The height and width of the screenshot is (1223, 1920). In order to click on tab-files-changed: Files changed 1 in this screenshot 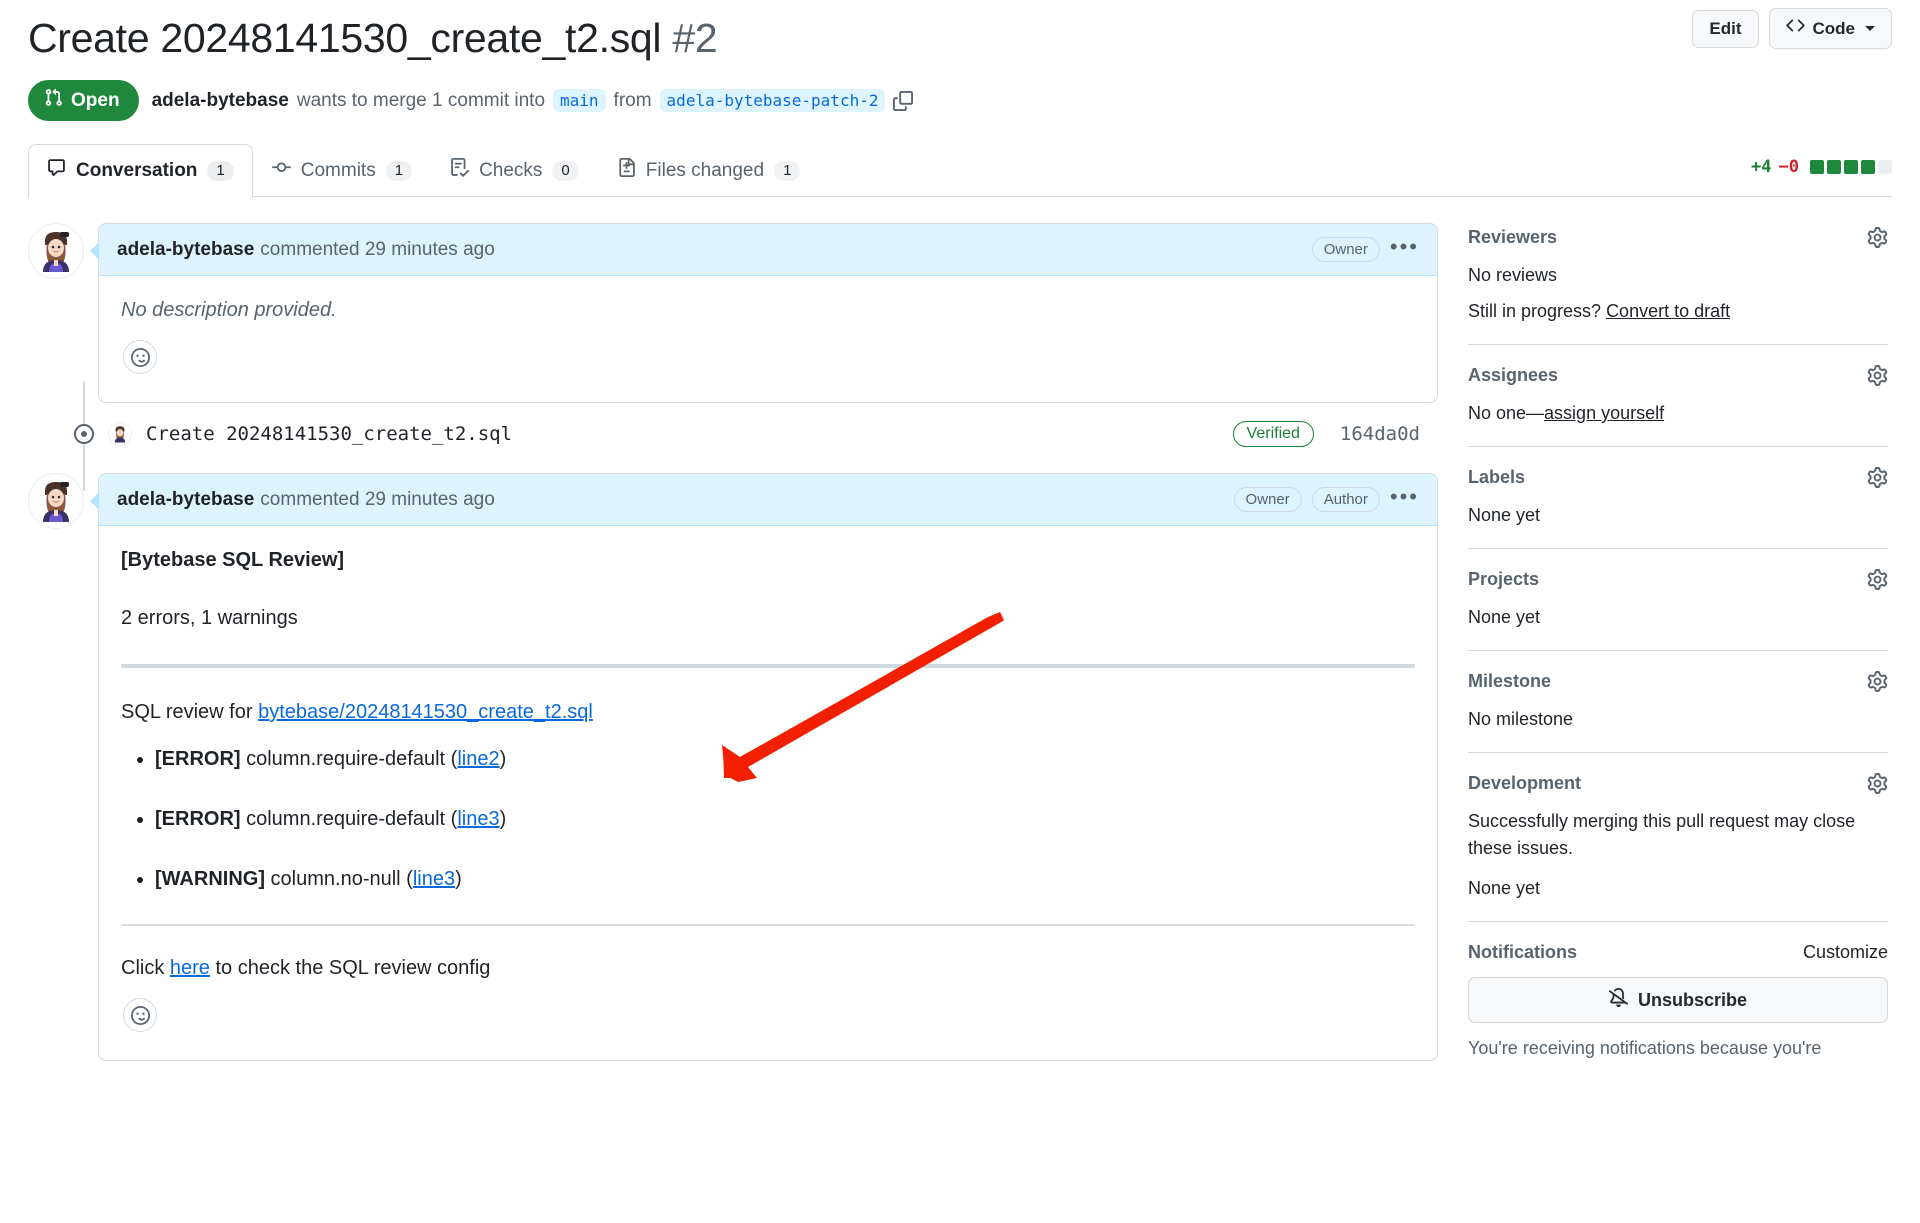, I will do `click(709, 170)`.